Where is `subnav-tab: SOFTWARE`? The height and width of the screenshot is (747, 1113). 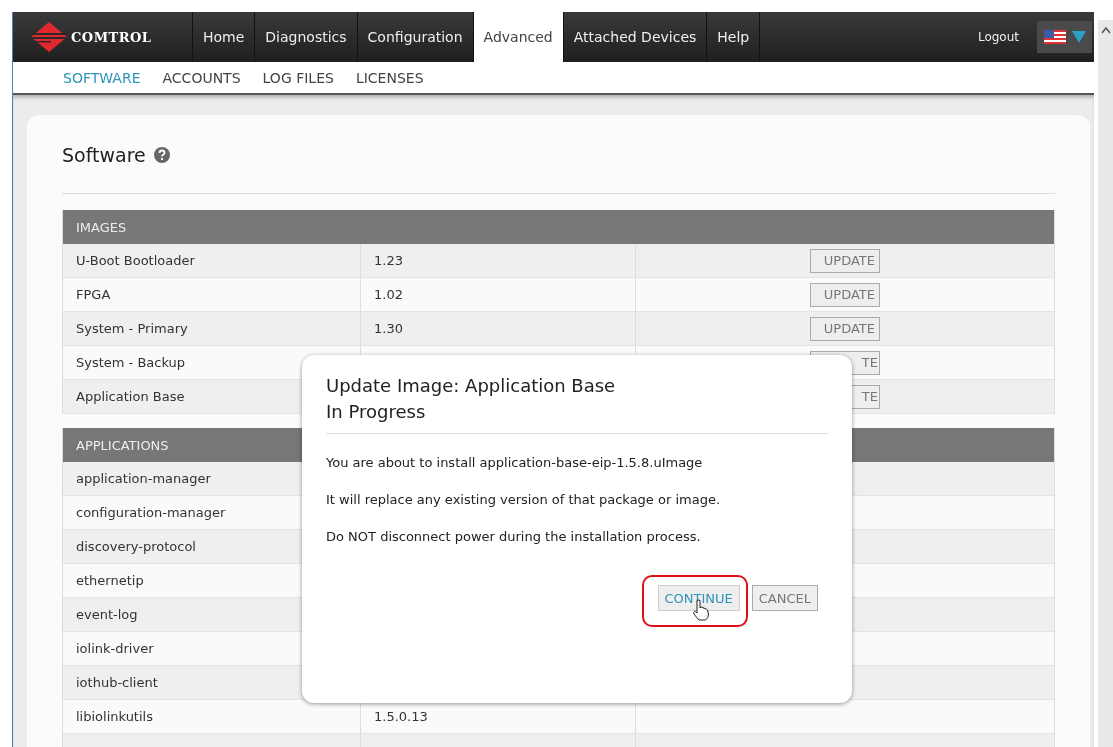 subnav-tab: SOFTWARE is located at coordinates (102, 77).